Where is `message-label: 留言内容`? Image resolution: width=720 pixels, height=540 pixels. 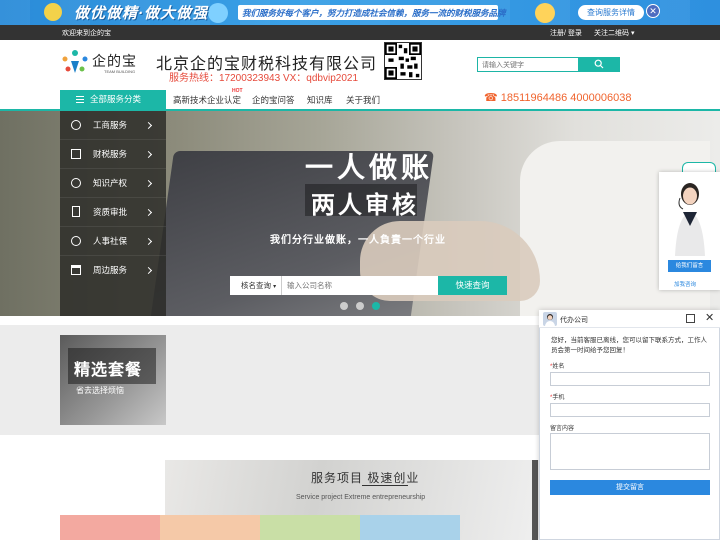 message-label: 留言内容 is located at coordinates (562, 429).